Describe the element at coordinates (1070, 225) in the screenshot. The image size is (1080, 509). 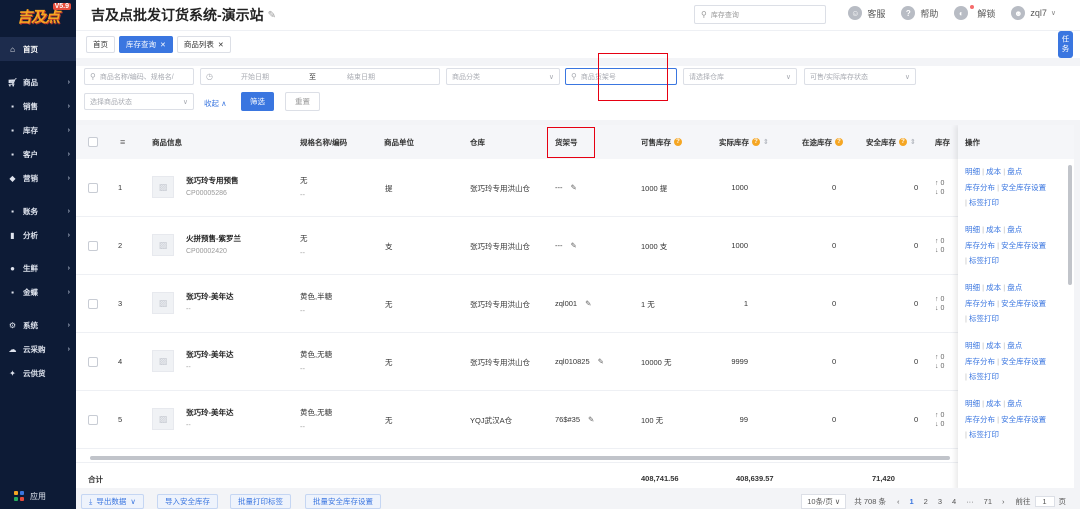
I see `vertical-scrollbar` at that location.